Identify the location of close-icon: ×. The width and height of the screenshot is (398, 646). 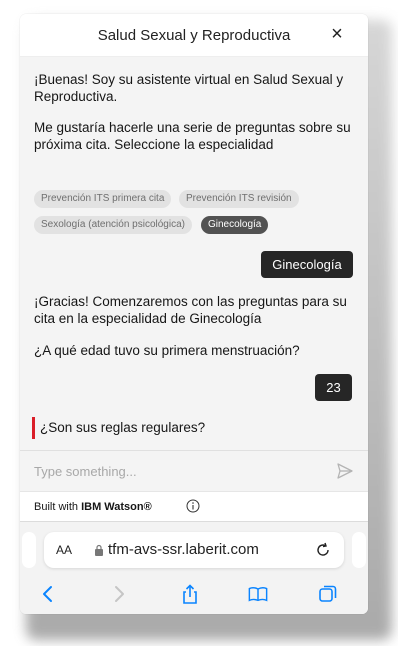
(337, 34).